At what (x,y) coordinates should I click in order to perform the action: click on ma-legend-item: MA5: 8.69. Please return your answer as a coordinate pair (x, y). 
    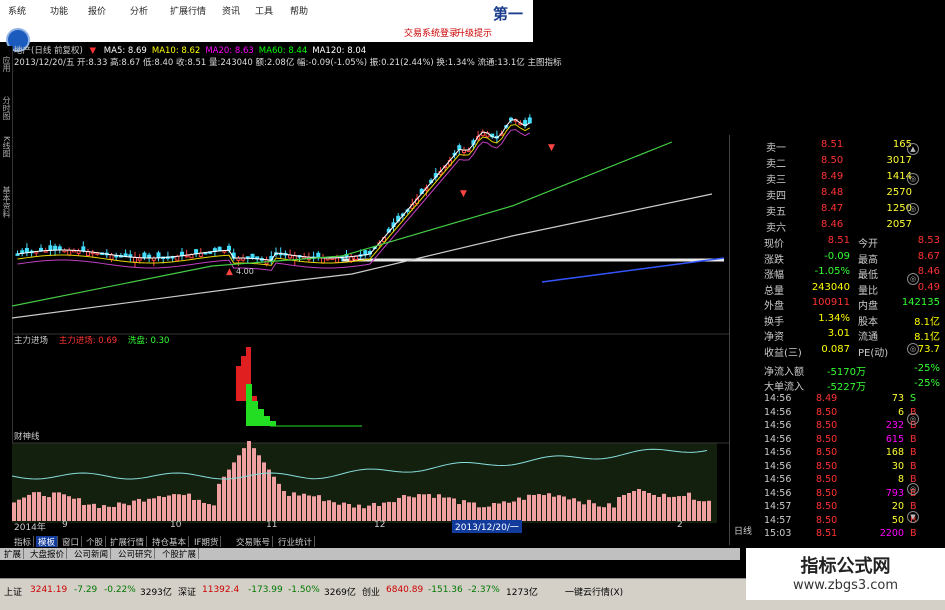
    Looking at the image, I should click on (125, 51).